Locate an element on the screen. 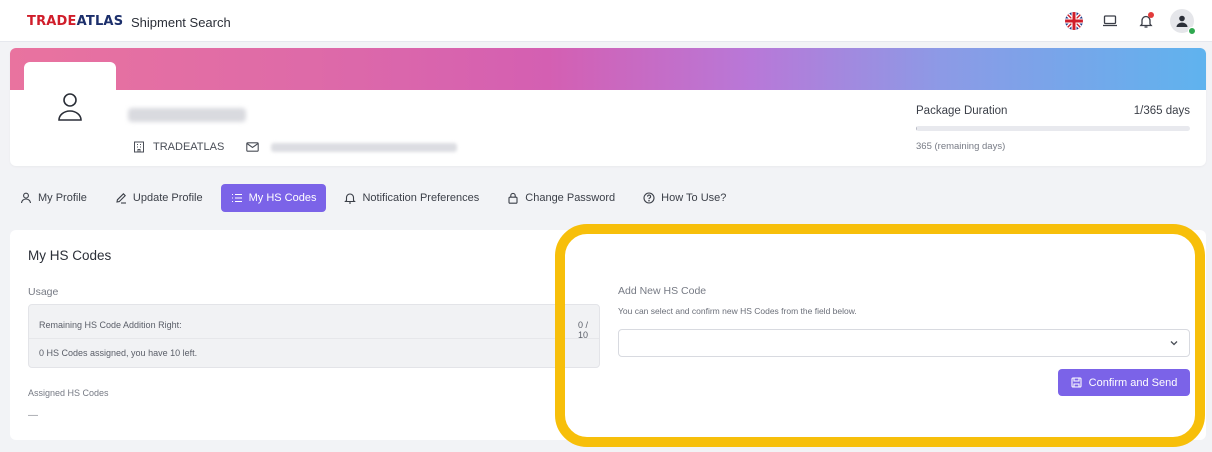 This screenshot has width=1212, height=452. brand-logo-part2: ATLAS is located at coordinates (100, 21).